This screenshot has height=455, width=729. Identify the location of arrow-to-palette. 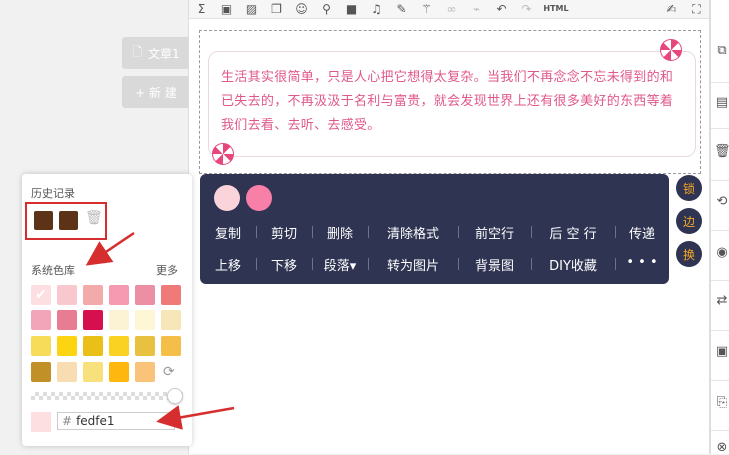
(110, 248).